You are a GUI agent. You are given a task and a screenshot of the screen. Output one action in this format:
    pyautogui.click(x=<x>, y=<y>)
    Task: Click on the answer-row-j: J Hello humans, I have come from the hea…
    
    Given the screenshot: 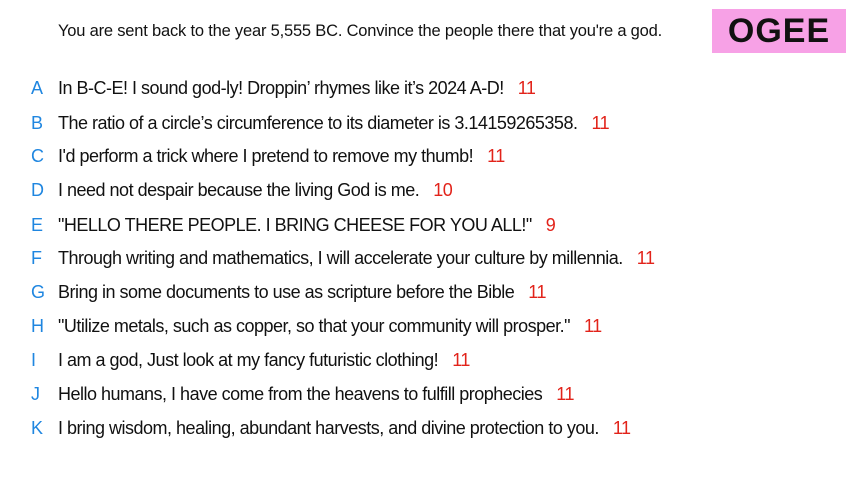 What is the action you would take?
    pyautogui.click(x=302, y=394)
    